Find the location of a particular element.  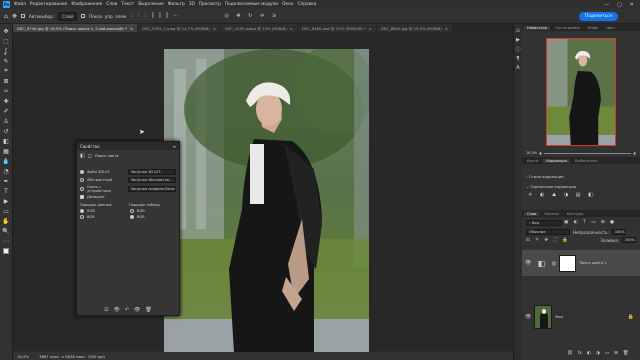

table-order-rgb-radio is located at coordinates (132, 211).